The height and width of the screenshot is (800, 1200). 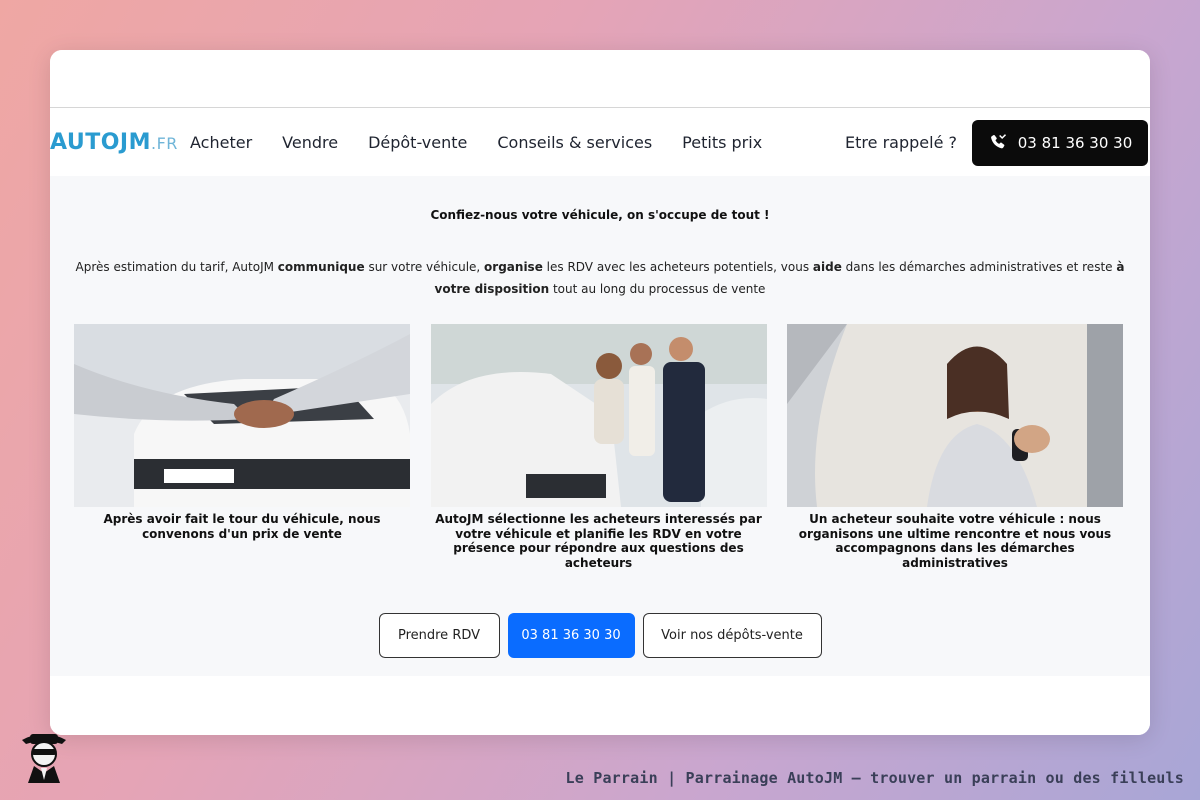 I want to click on nav-item-depot-vente: Dépôt-vente, so click(x=417, y=142).